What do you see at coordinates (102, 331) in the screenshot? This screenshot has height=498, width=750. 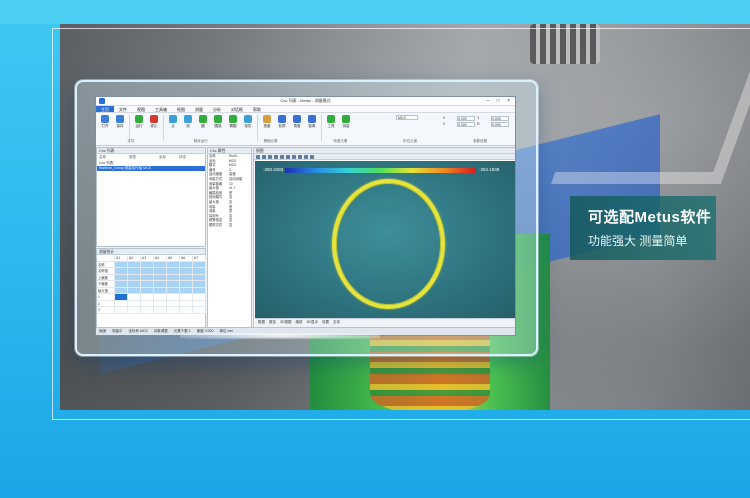 I see `status-item-0: 就绪` at bounding box center [102, 331].